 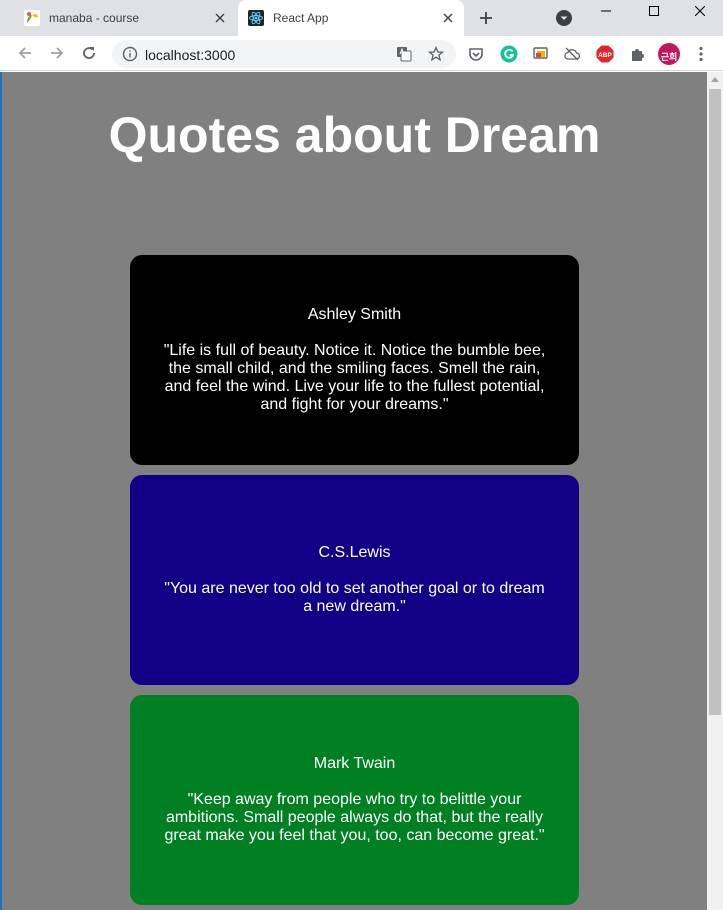 I want to click on svg-text: ABP, so click(x=605, y=55).